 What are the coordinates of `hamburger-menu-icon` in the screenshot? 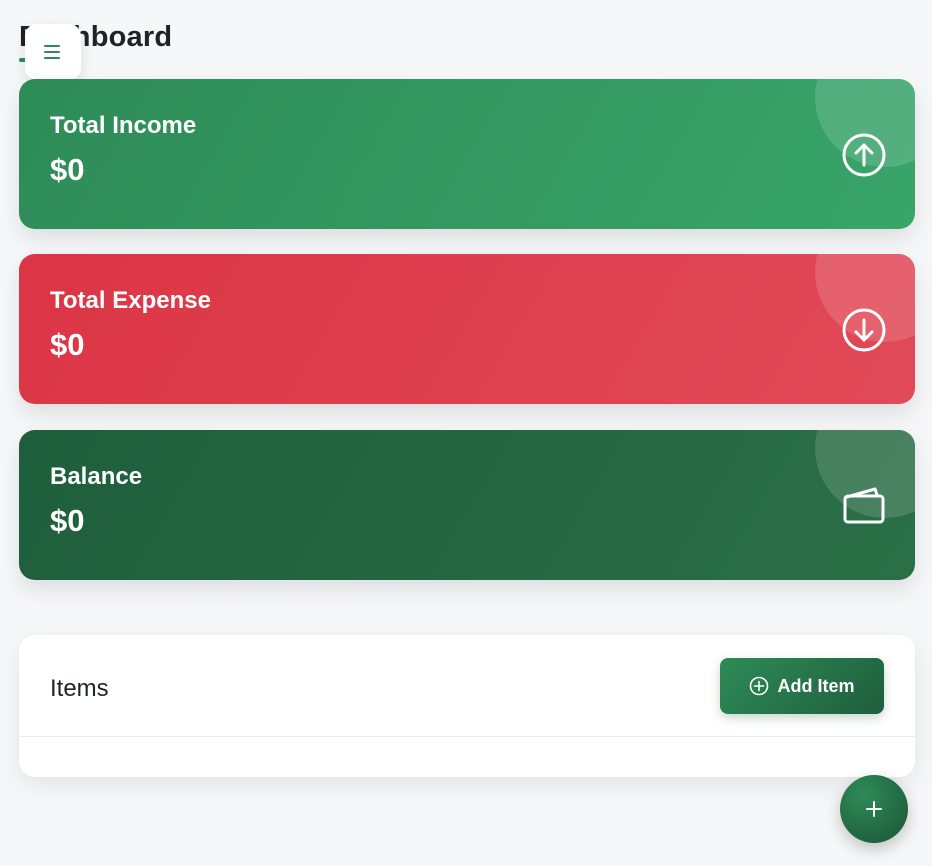 It's located at (52, 52).